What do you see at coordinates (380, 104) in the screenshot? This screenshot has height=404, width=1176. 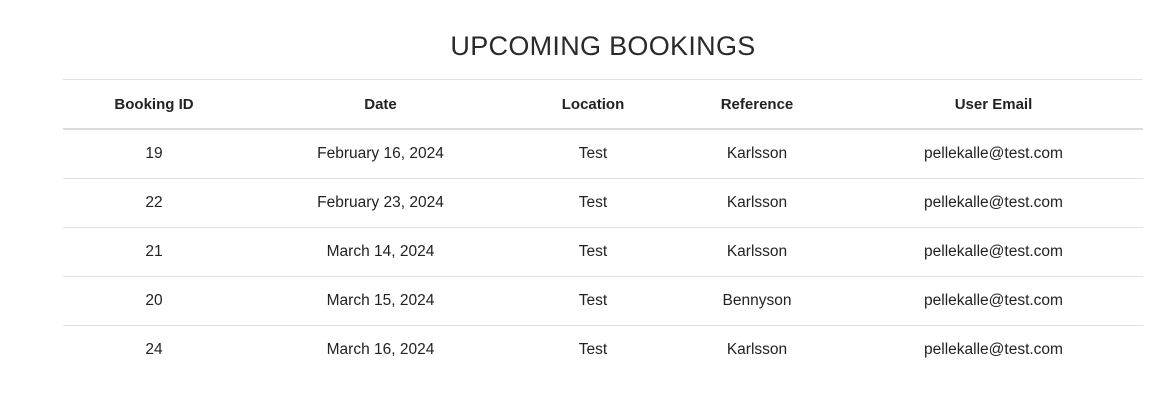 I see `column-header-date: Date` at bounding box center [380, 104].